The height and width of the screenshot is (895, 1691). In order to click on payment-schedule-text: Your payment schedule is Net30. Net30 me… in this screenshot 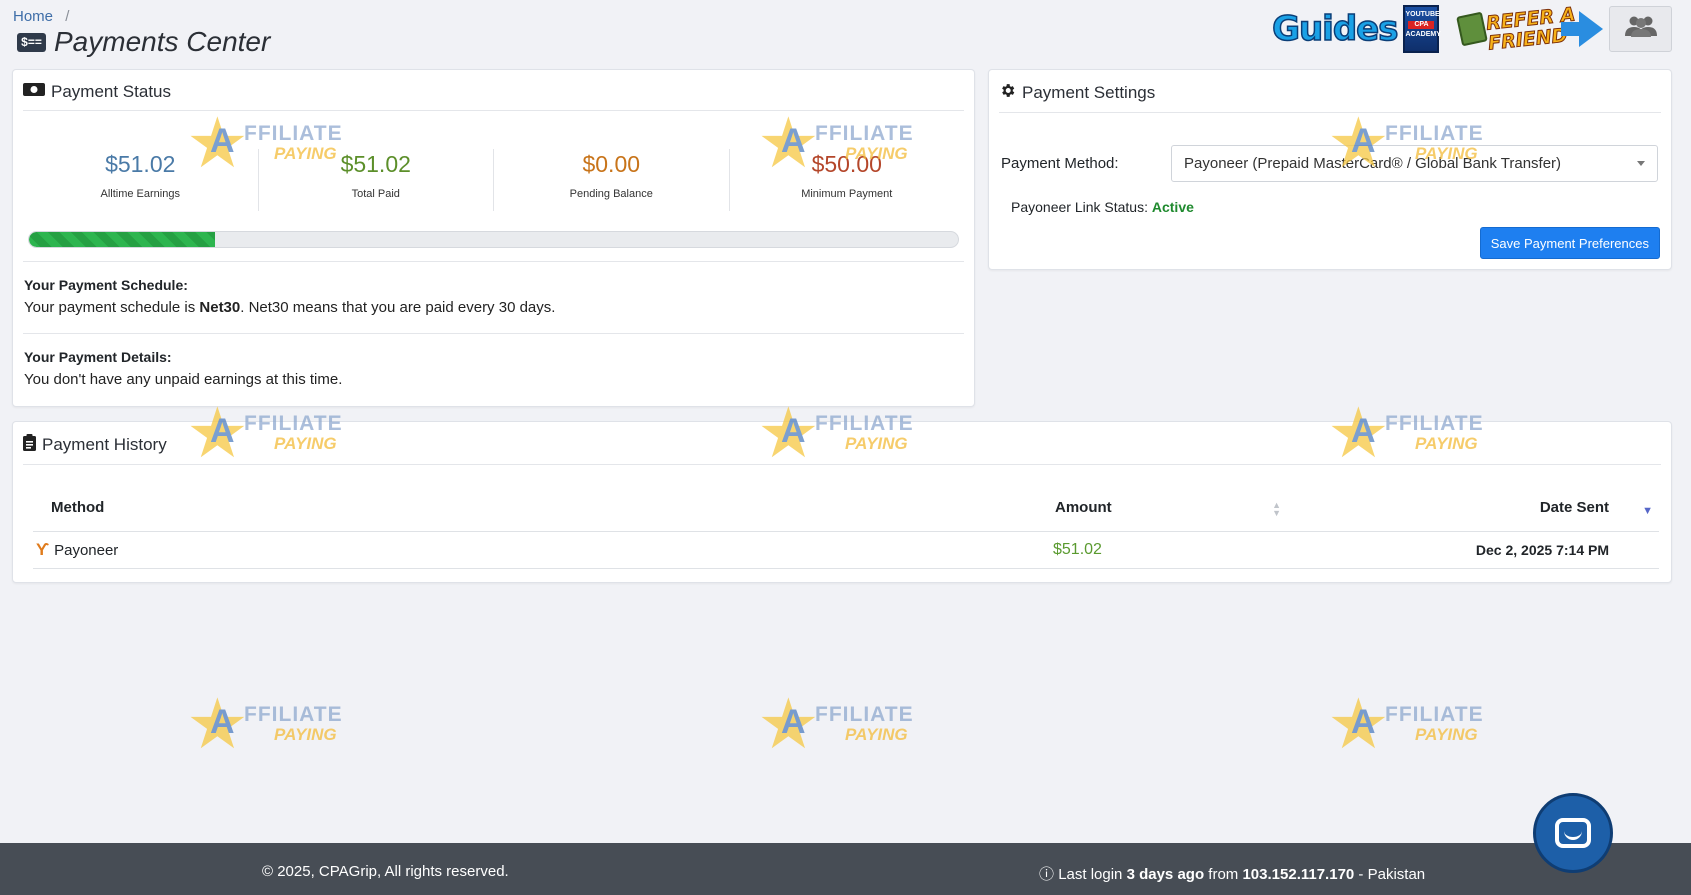, I will do `click(499, 307)`.